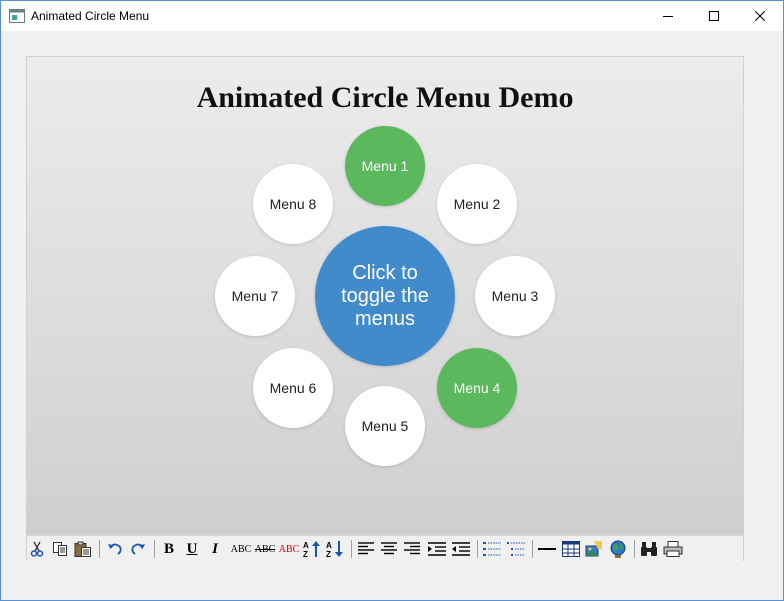 This screenshot has height=601, width=784. I want to click on numbered-list-button, so click(492, 549).